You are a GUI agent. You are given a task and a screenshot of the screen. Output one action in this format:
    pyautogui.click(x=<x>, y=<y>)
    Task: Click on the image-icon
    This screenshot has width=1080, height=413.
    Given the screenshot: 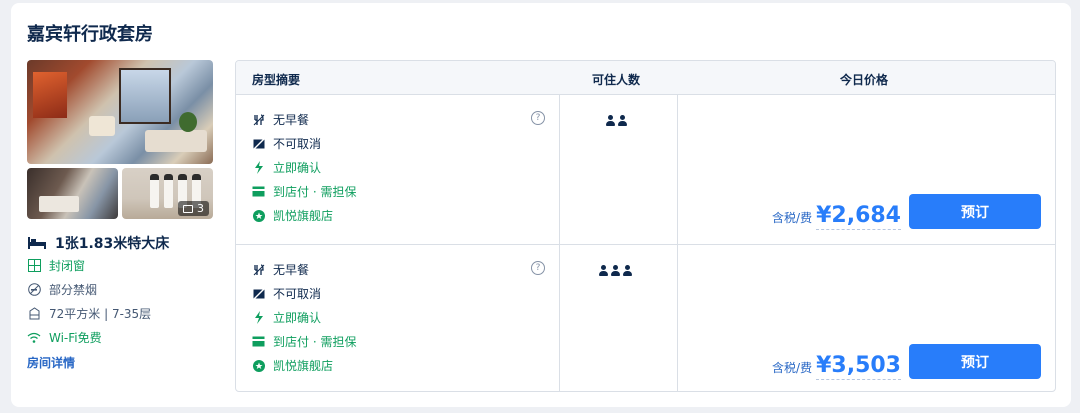 What is the action you would take?
    pyautogui.click(x=188, y=208)
    